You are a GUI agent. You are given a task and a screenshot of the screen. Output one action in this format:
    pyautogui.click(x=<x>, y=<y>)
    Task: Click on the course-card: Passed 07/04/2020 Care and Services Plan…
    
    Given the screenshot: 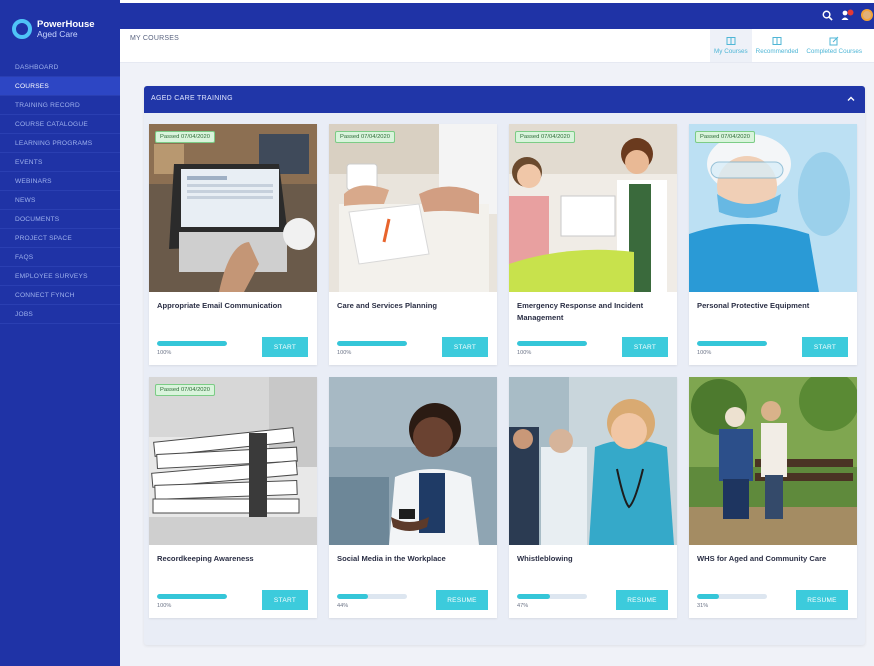 What is the action you would take?
    pyautogui.click(x=413, y=244)
    